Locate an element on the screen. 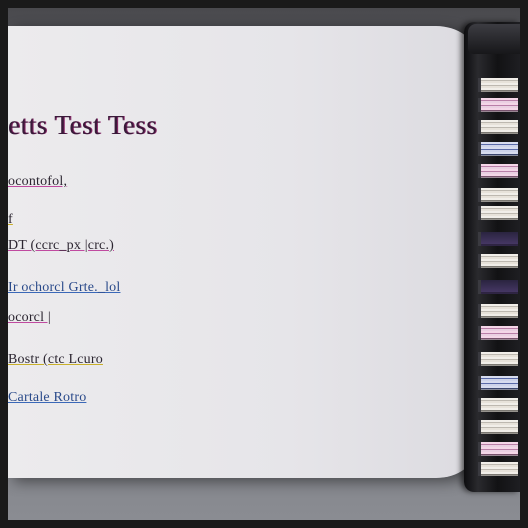 This screenshot has height=528, width=528. text-line-3: DT (ccrc_px |crc.) is located at coordinates (61, 246).